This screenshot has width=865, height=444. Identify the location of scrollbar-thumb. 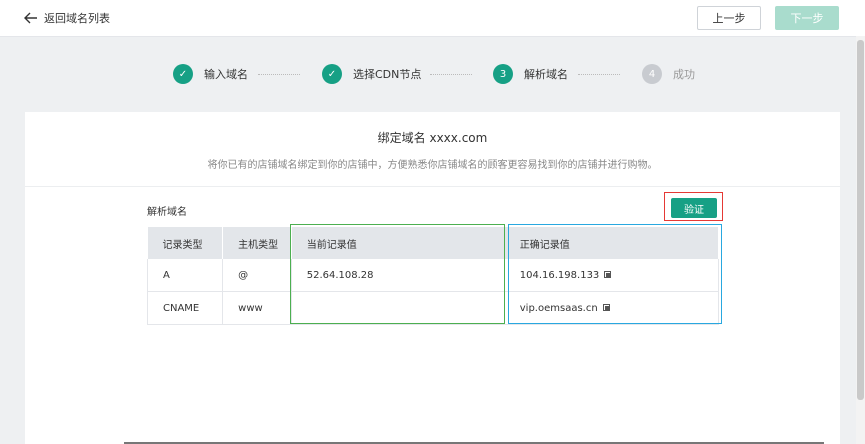
(860, 220).